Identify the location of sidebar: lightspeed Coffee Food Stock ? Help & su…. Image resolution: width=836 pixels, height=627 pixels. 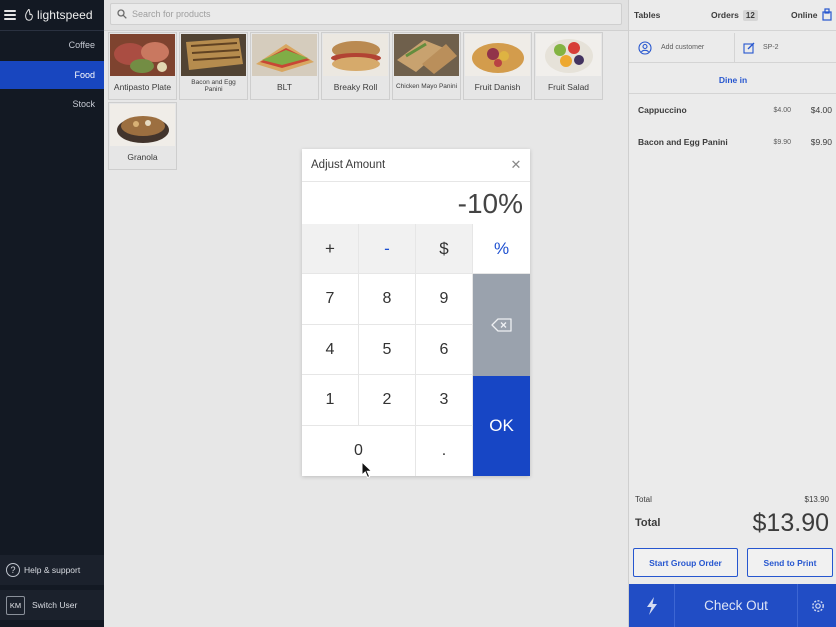
(52, 313).